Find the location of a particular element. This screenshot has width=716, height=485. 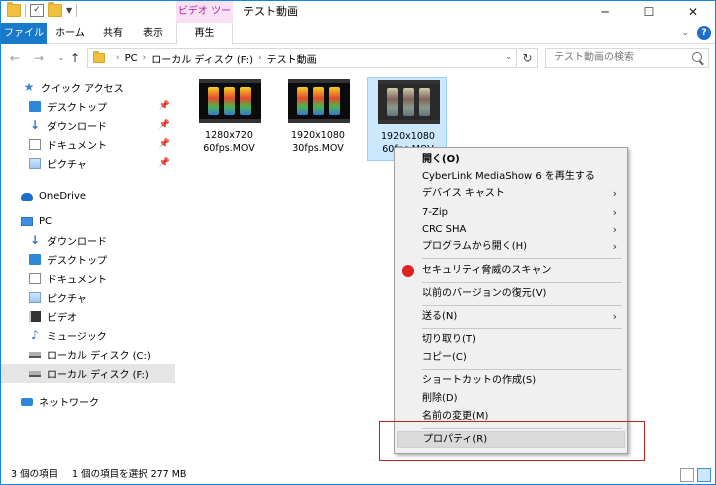

sidebar-item-drive-c: ローカル ディスク (C:) is located at coordinates (88, 354).